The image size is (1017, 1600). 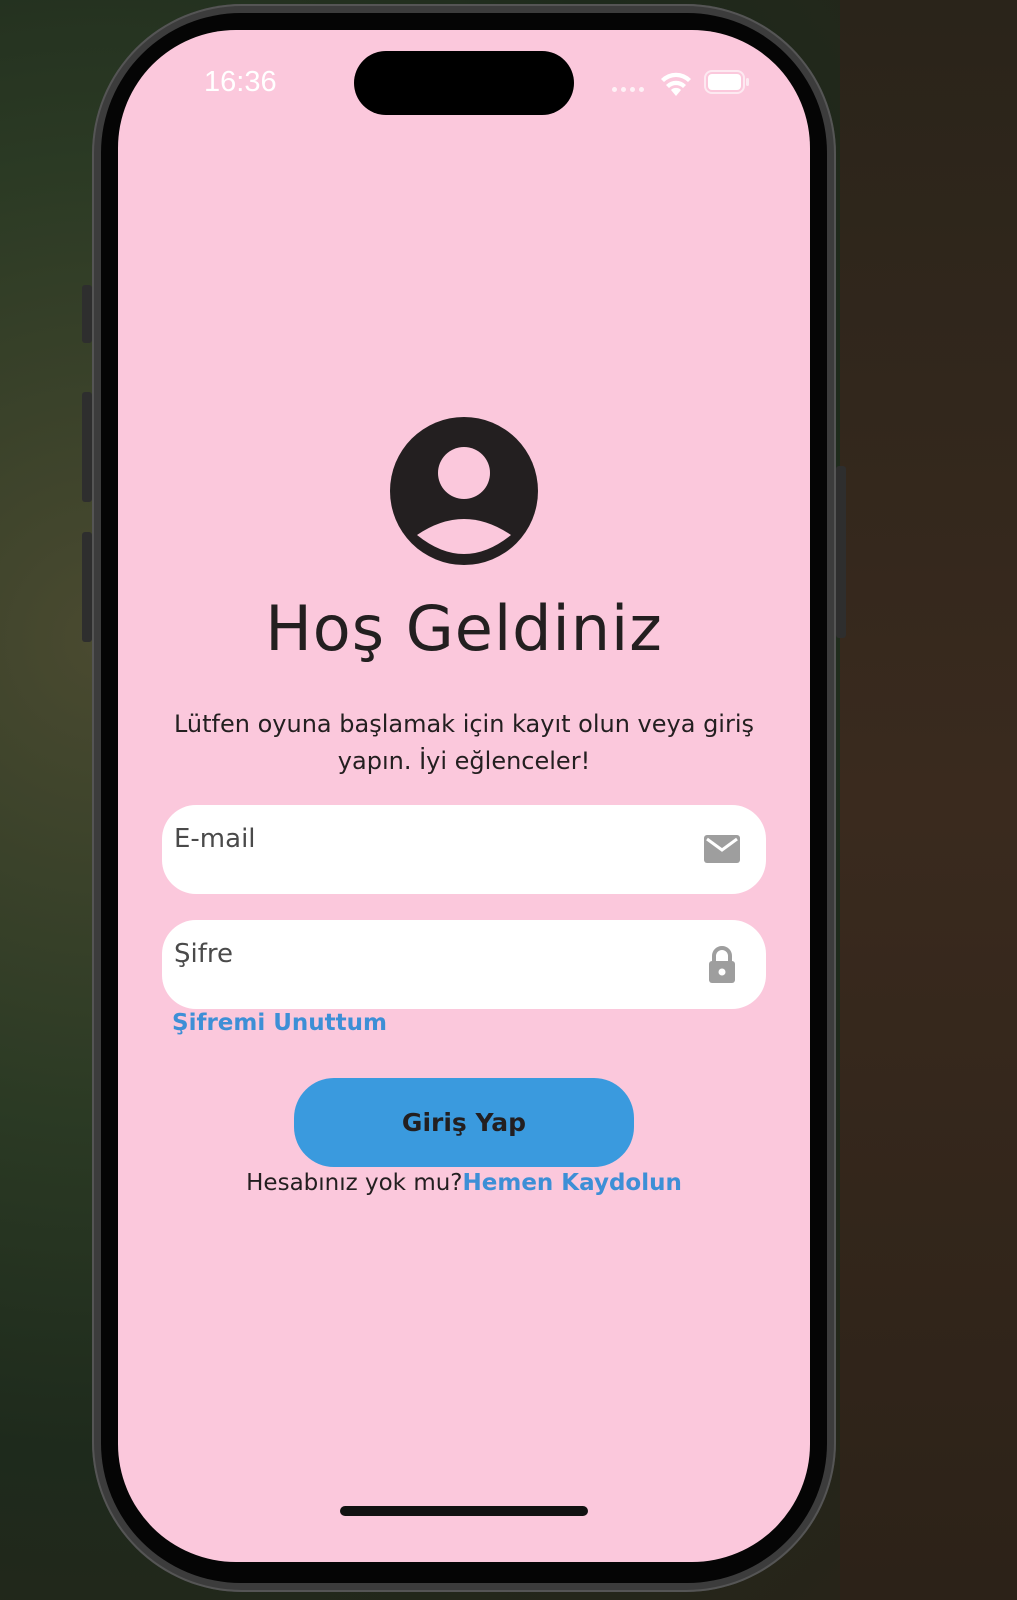 I want to click on battery-icon, so click(x=726, y=82).